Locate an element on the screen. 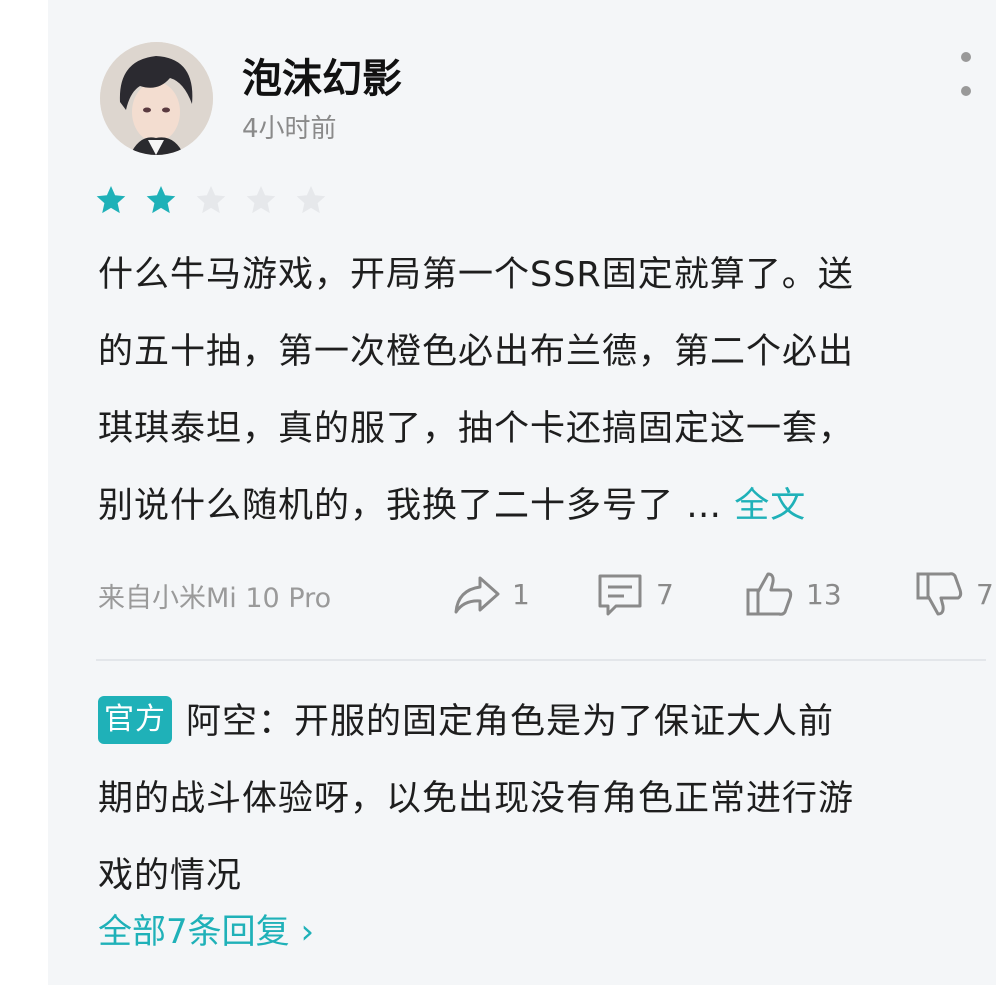  user-avatar-illustration is located at coordinates (156, 98).